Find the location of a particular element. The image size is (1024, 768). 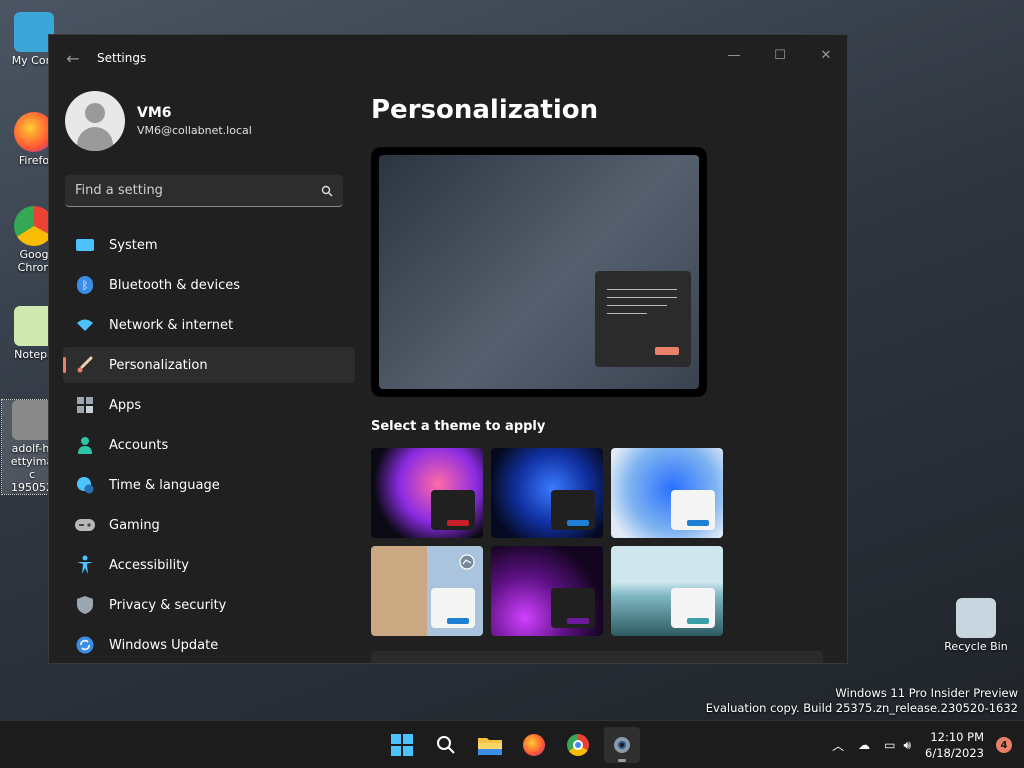

folder-icon is located at coordinates (490, 746).